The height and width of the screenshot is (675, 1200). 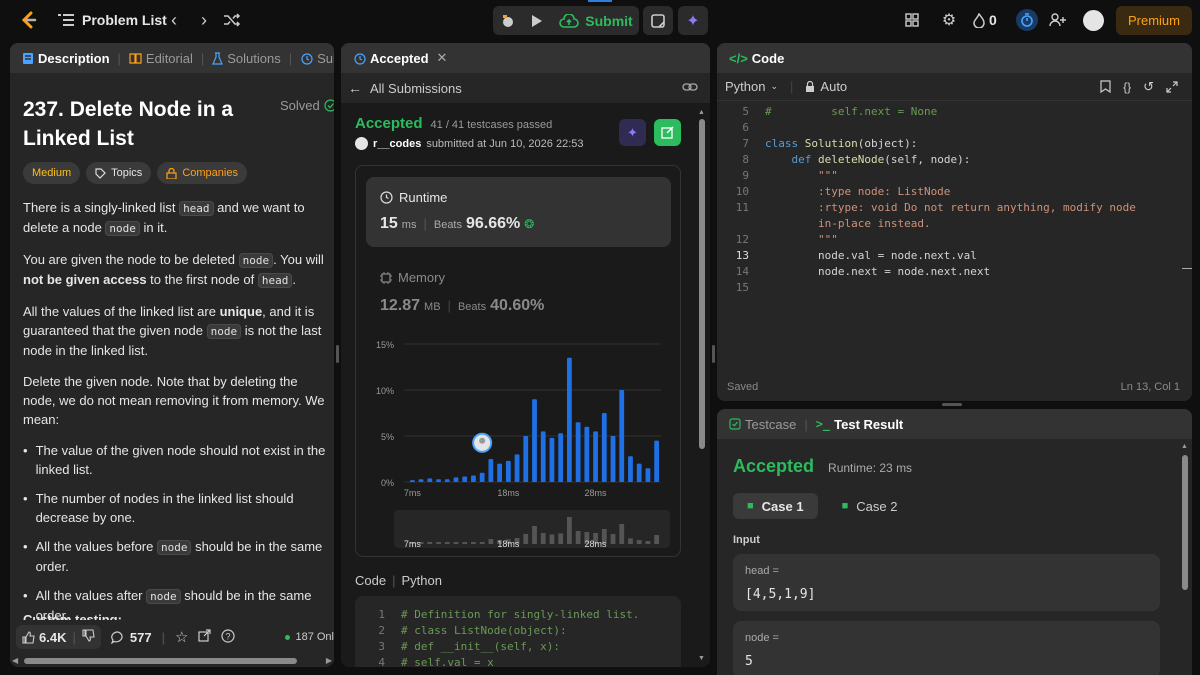 I want to click on tab-description: Description, so click(x=66, y=58).